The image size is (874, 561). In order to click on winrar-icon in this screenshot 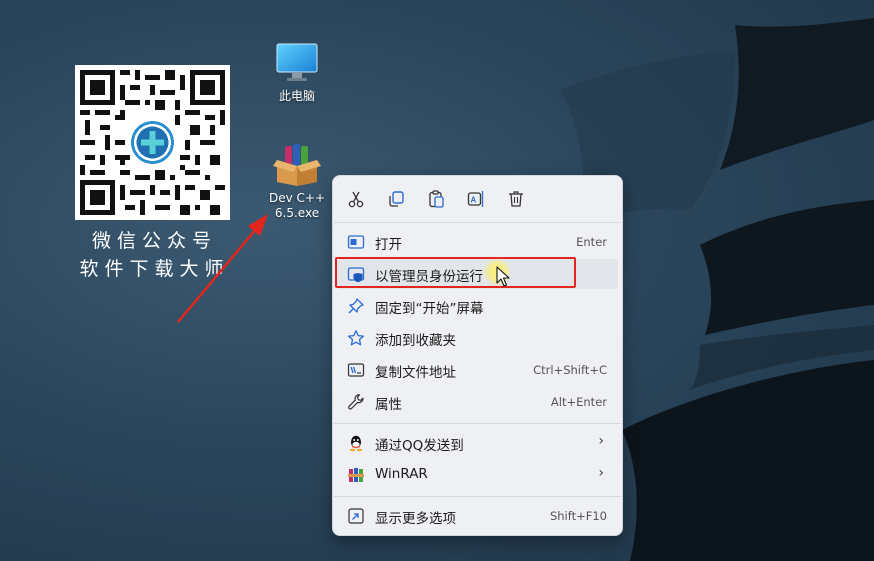, I will do `click(356, 475)`.